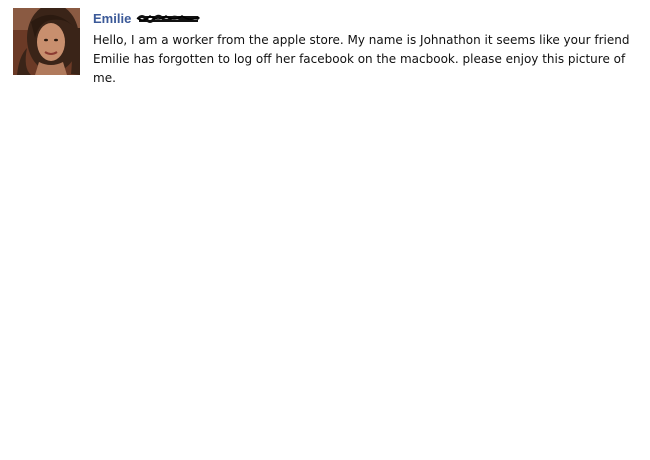 The image size is (650, 460). What do you see at coordinates (365, 18) in the screenshot?
I see `author-row: Emilie` at bounding box center [365, 18].